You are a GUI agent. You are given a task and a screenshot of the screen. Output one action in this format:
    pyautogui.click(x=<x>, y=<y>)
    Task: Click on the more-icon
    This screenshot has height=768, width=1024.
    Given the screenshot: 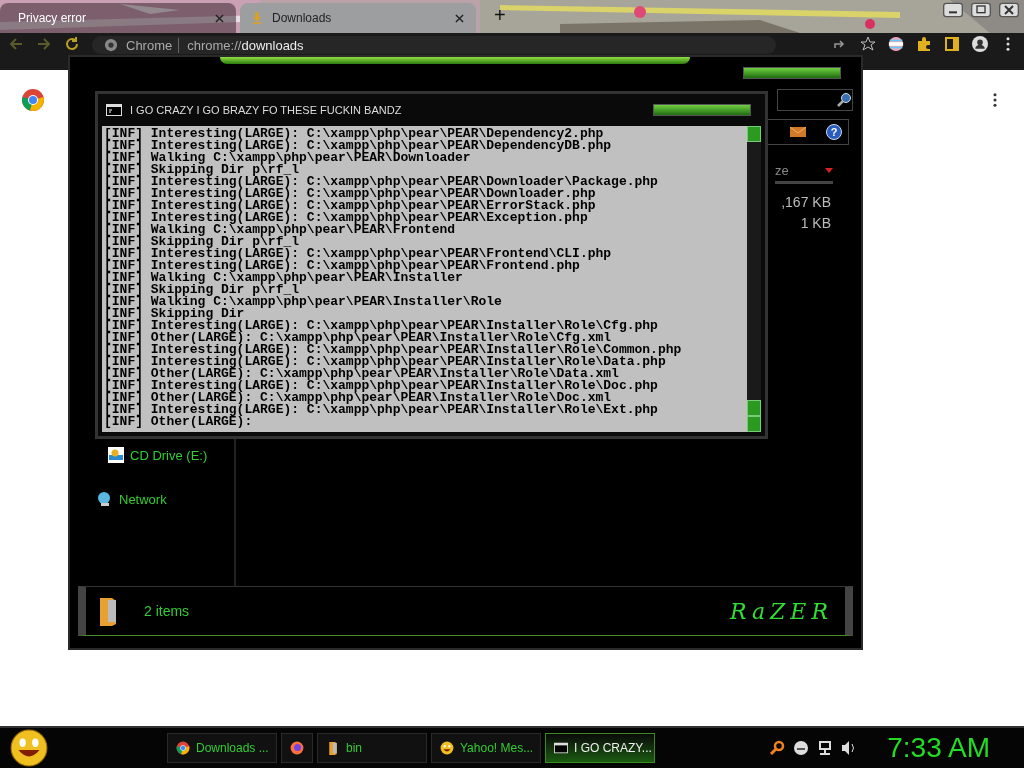 What is the action you would take?
    pyautogui.click(x=995, y=100)
    